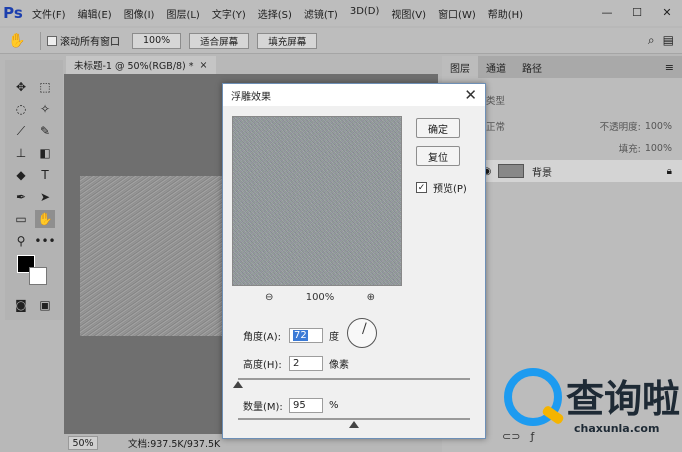  What do you see at coordinates (334, 337) in the screenshot?
I see `angle-unit: 度` at bounding box center [334, 337].